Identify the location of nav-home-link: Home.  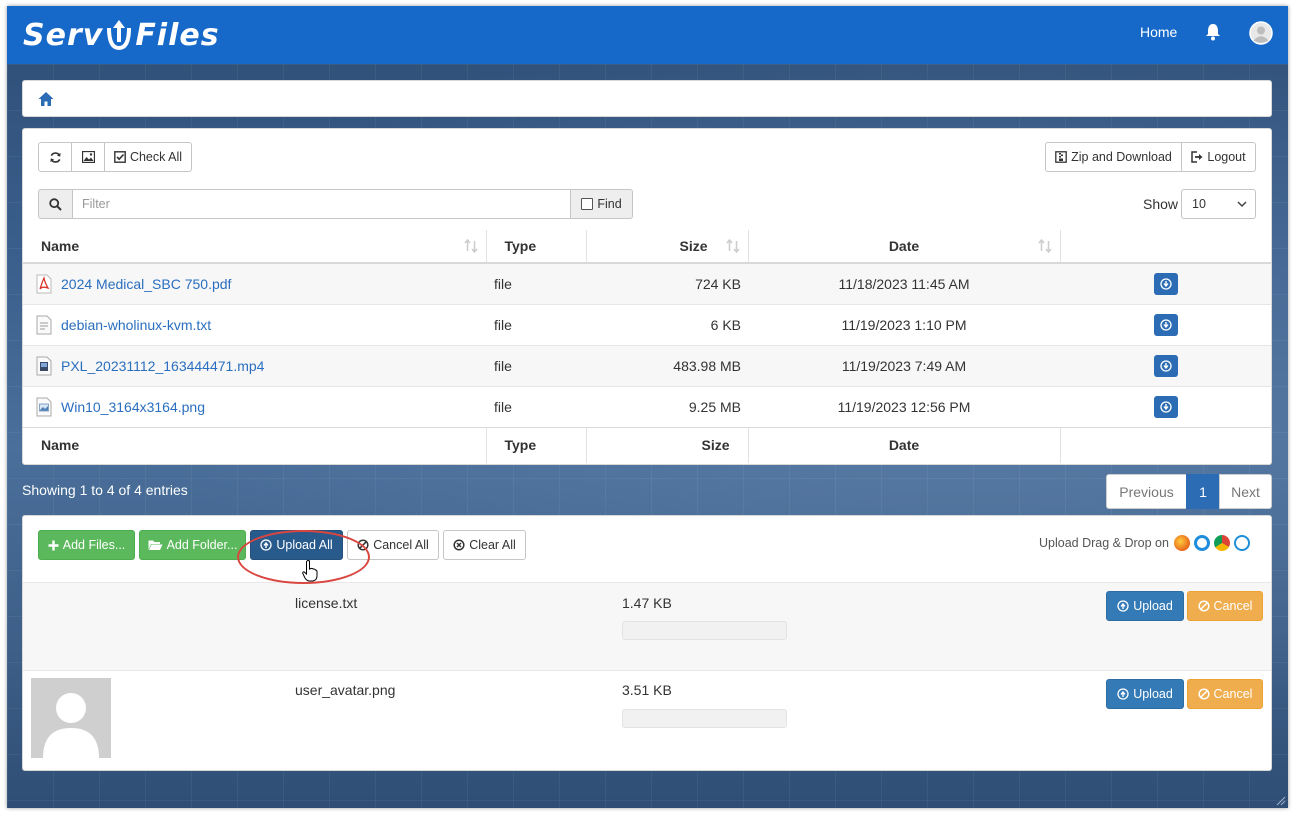
(1158, 32).